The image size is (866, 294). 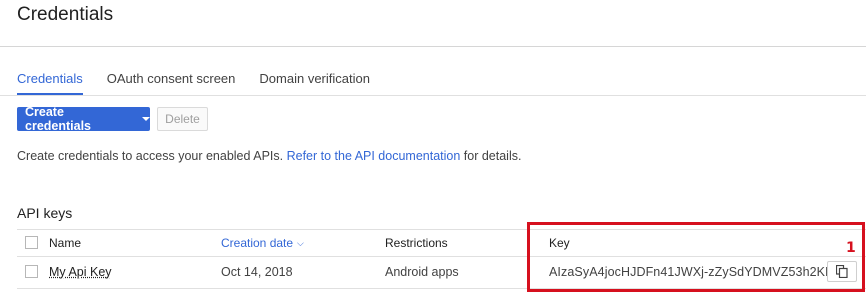 I want to click on delete-button: Delete, so click(x=182, y=119).